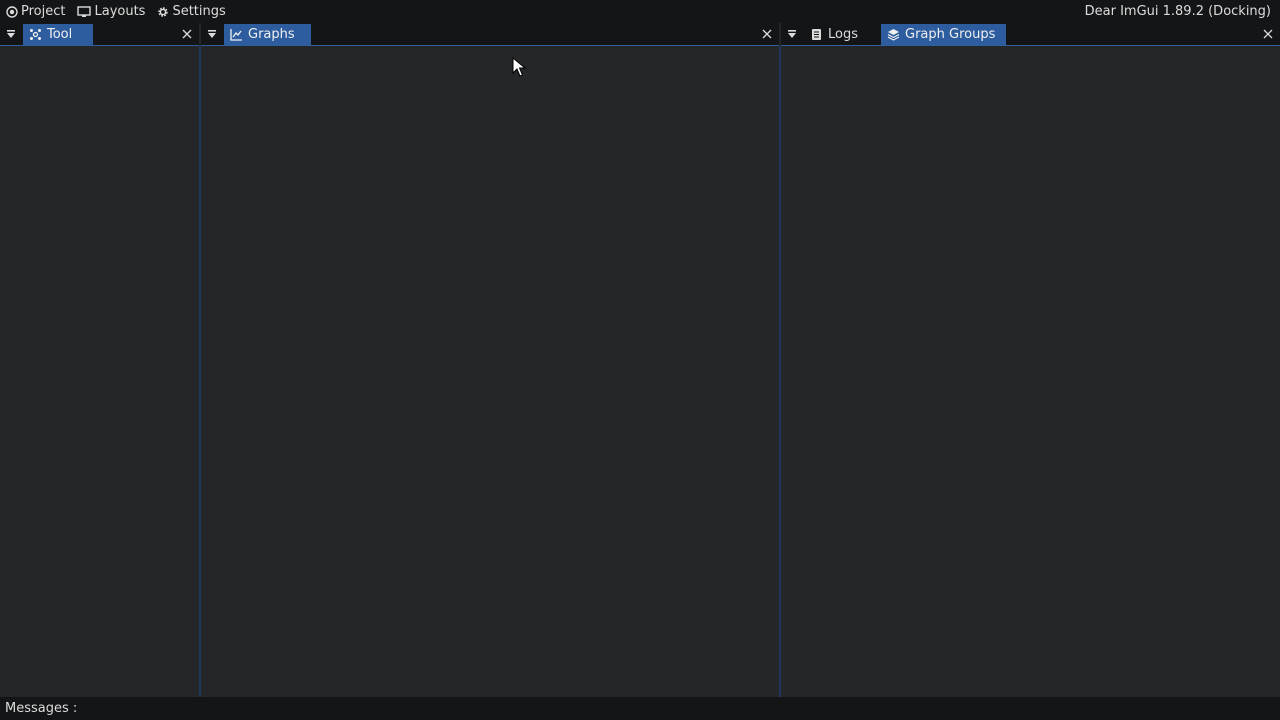  What do you see at coordinates (490, 34) in the screenshot?
I see `graphs-dock-tabbar: Graphs` at bounding box center [490, 34].